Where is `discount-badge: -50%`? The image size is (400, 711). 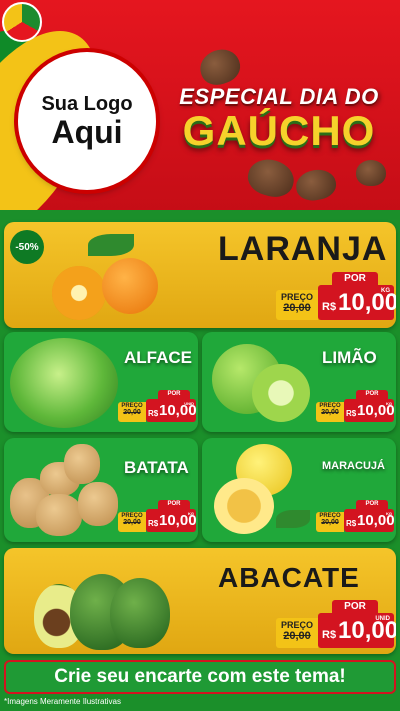 discount-badge: -50% is located at coordinates (27, 247).